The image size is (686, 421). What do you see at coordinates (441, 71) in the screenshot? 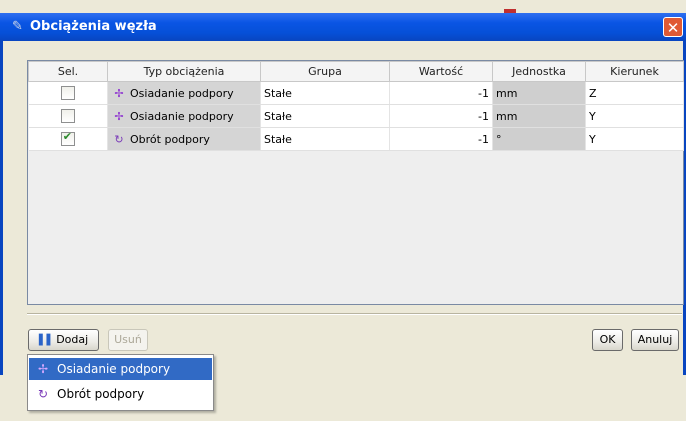
I see `column-header-value: Wartość` at bounding box center [441, 71].